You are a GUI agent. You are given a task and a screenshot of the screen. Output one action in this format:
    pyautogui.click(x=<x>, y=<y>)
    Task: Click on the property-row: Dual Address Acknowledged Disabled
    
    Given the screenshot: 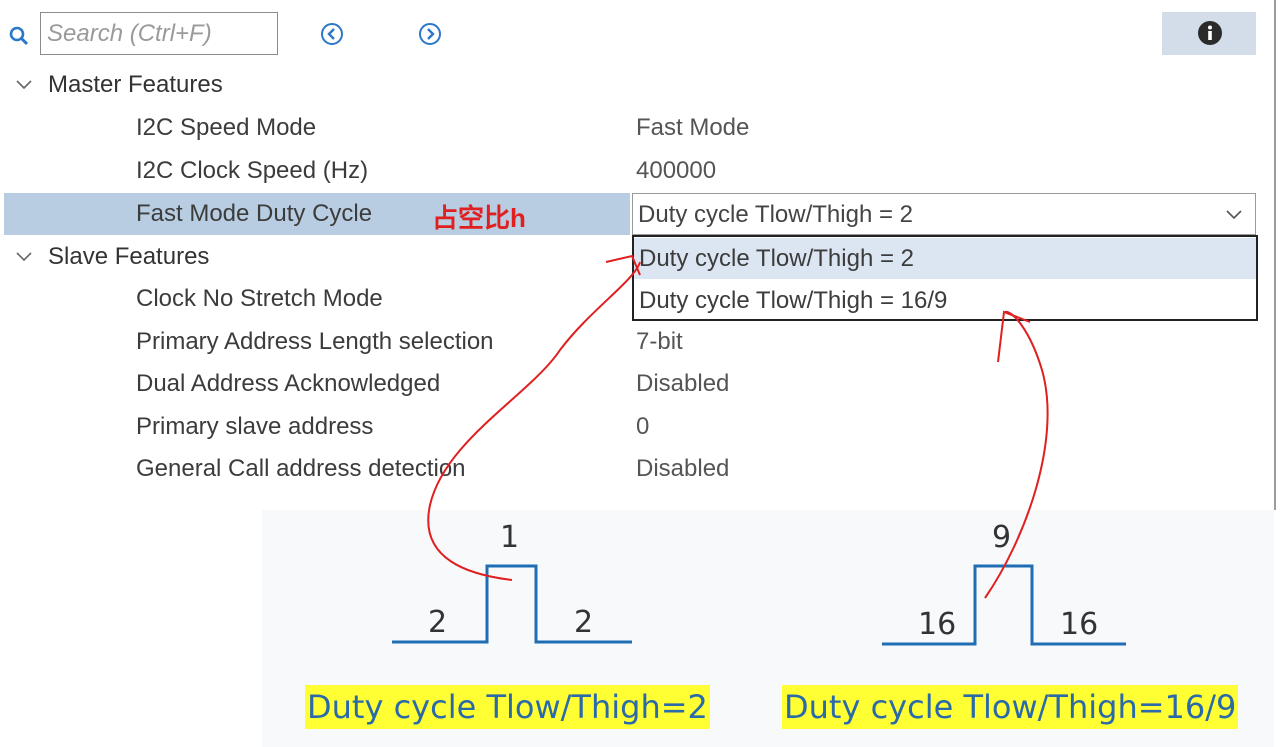 What is the action you would take?
    pyautogui.click(x=635, y=384)
    